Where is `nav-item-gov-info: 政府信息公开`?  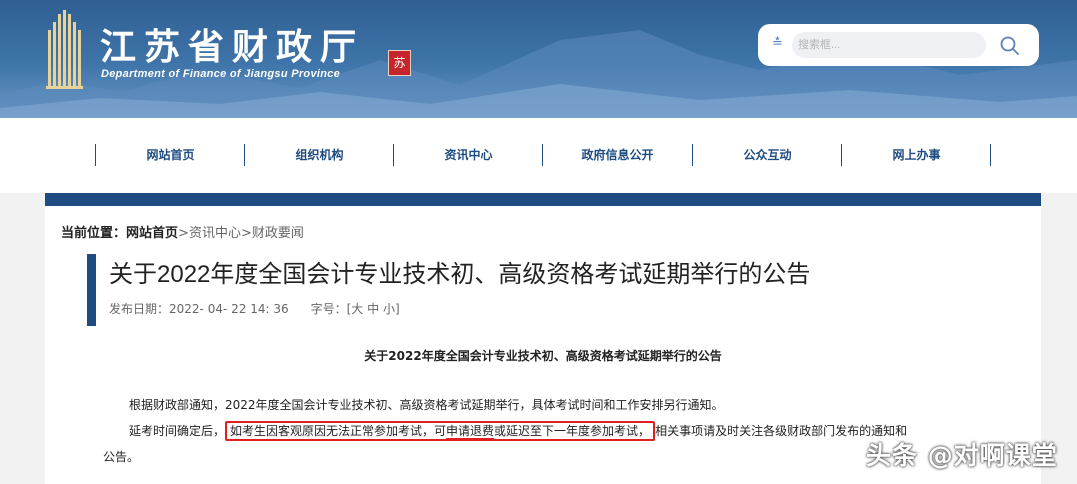
nav-item-gov-info: 政府信息公开 is located at coordinates (617, 155).